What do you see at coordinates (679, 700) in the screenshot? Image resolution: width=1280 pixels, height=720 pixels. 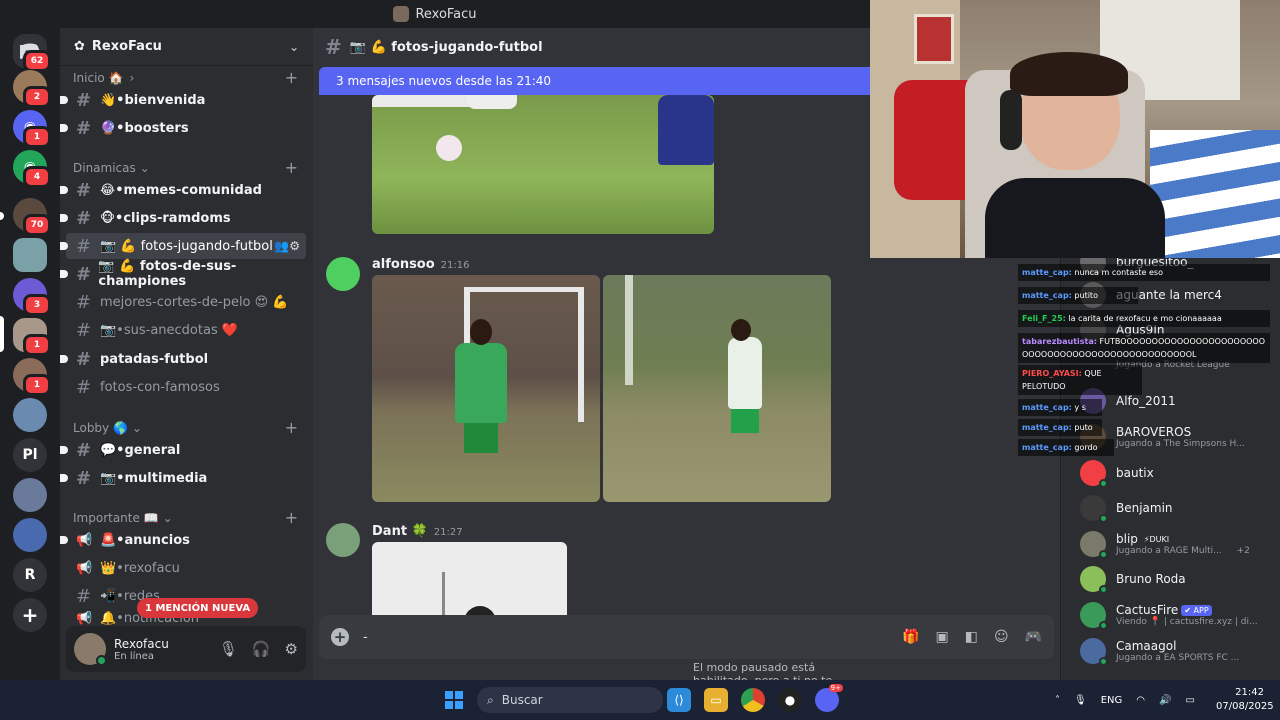 I see `vscode-icon: ⟨⟩` at bounding box center [679, 700].